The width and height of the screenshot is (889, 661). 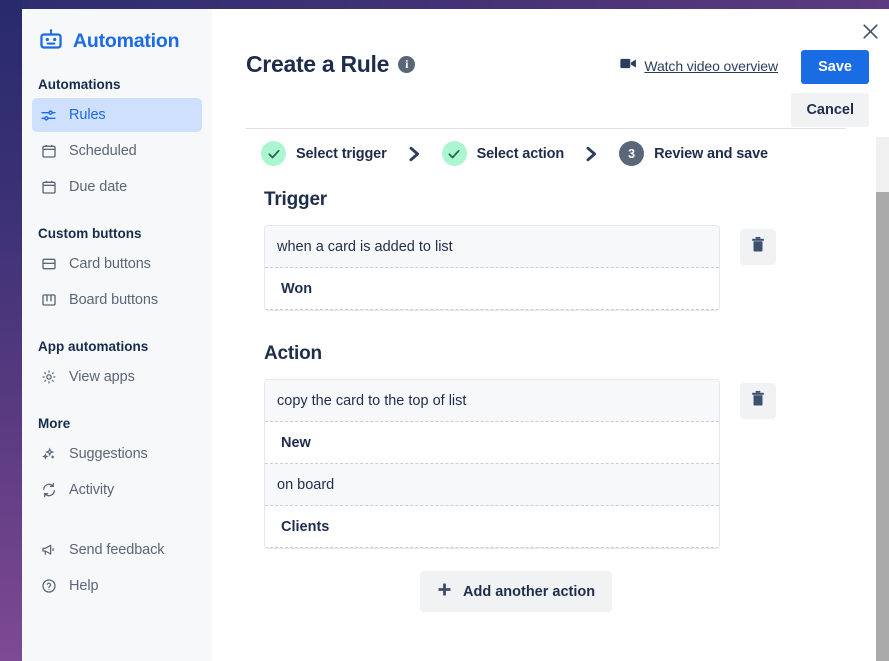 I want to click on add-another-action-button: Add another action, so click(x=516, y=591).